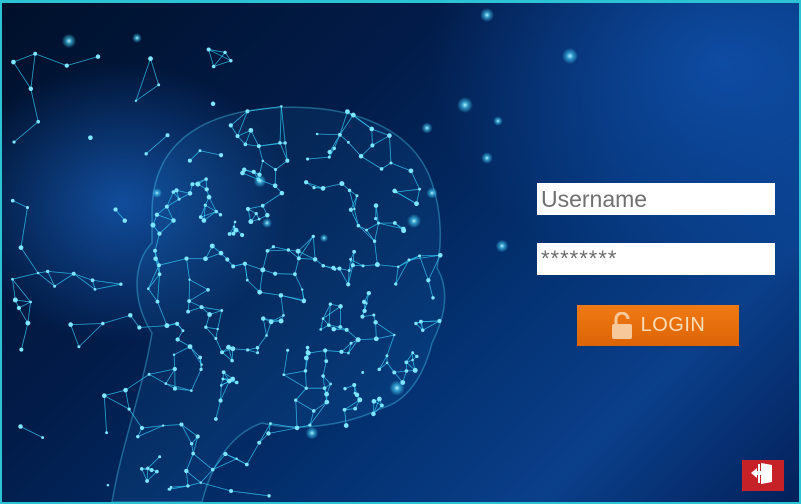 The image size is (801, 504). I want to click on exit-door-icon, so click(763, 475).